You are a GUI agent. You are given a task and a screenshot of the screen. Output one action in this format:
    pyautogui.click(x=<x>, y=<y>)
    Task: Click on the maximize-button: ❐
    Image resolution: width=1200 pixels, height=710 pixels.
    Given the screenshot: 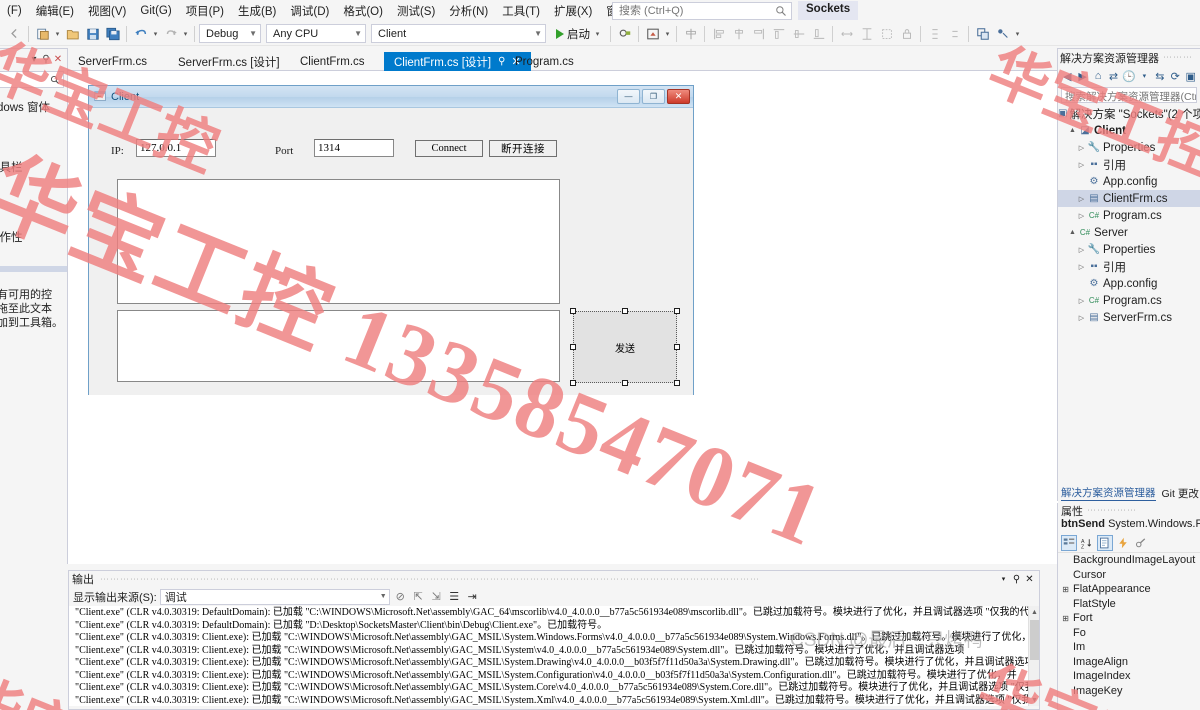 What is the action you would take?
    pyautogui.click(x=653, y=96)
    